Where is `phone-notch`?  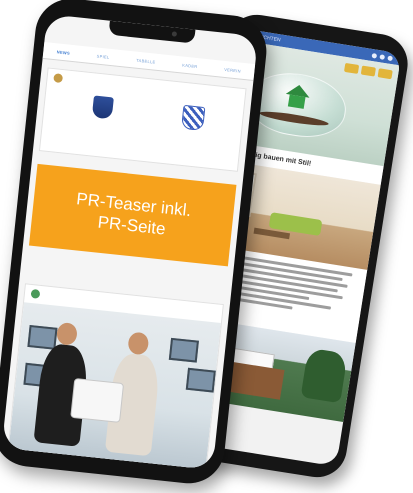 phone-notch is located at coordinates (152, 32).